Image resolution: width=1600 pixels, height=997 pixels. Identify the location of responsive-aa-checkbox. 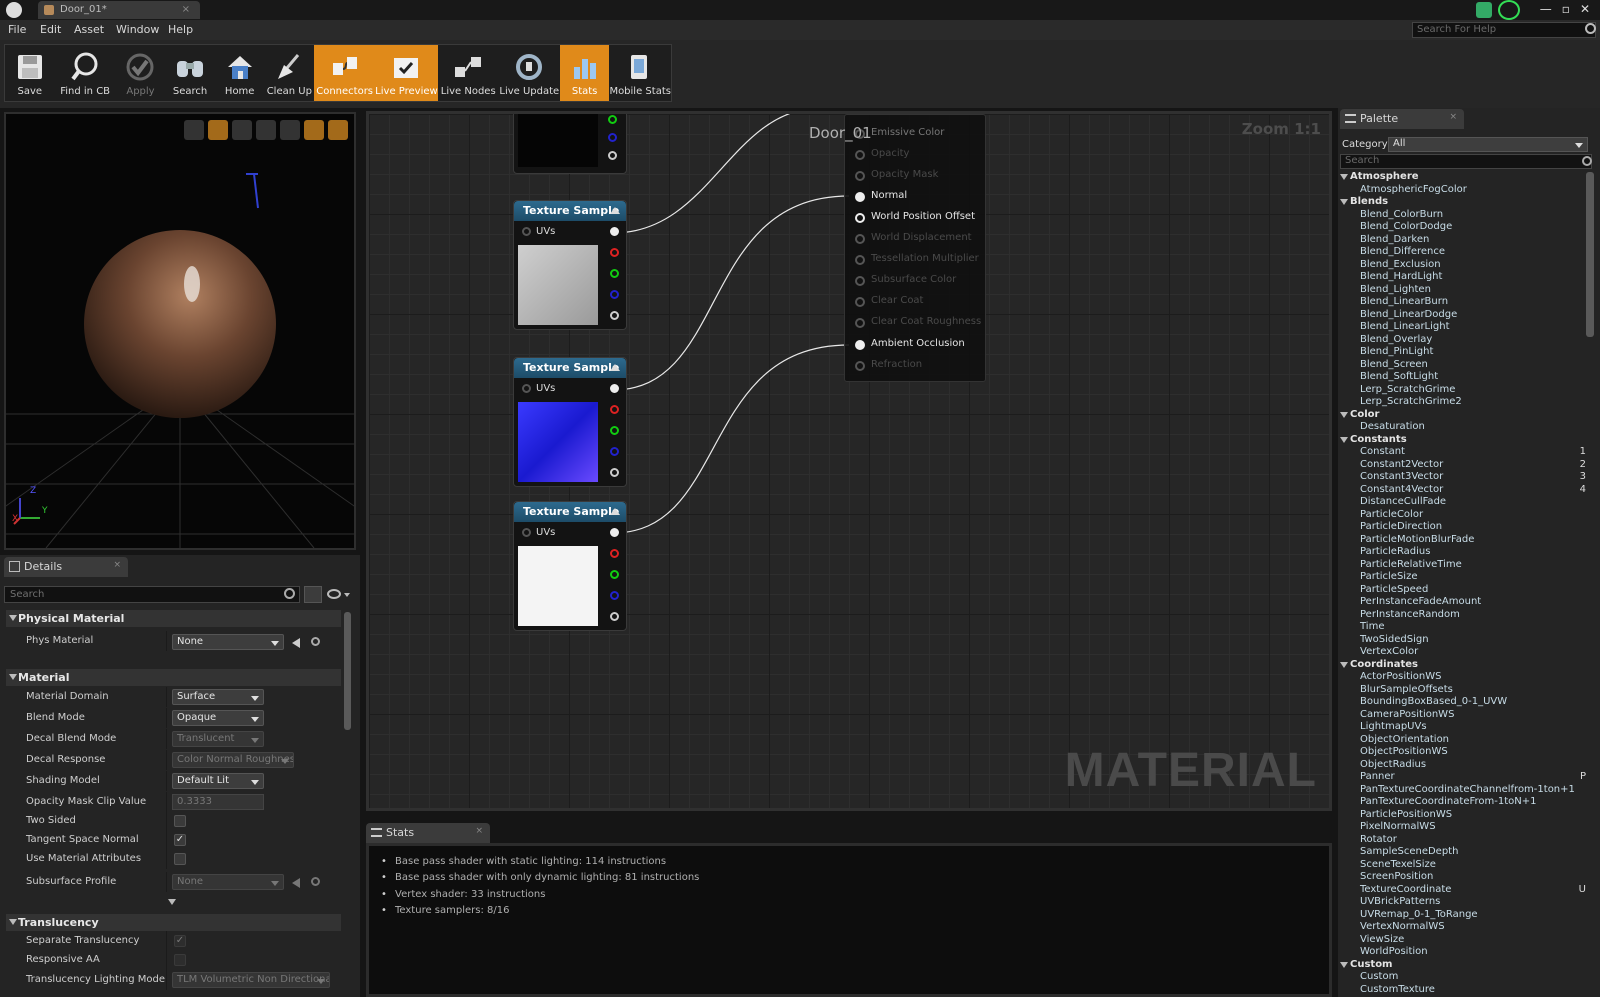
(180, 960).